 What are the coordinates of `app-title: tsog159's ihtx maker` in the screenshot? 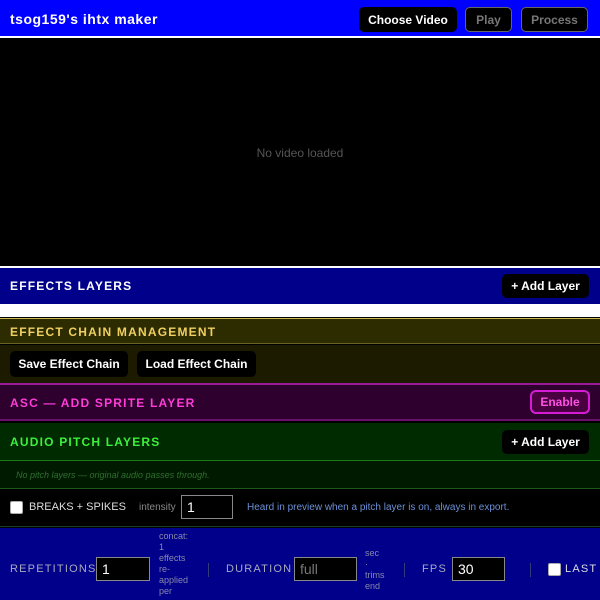 It's located at (84, 19).